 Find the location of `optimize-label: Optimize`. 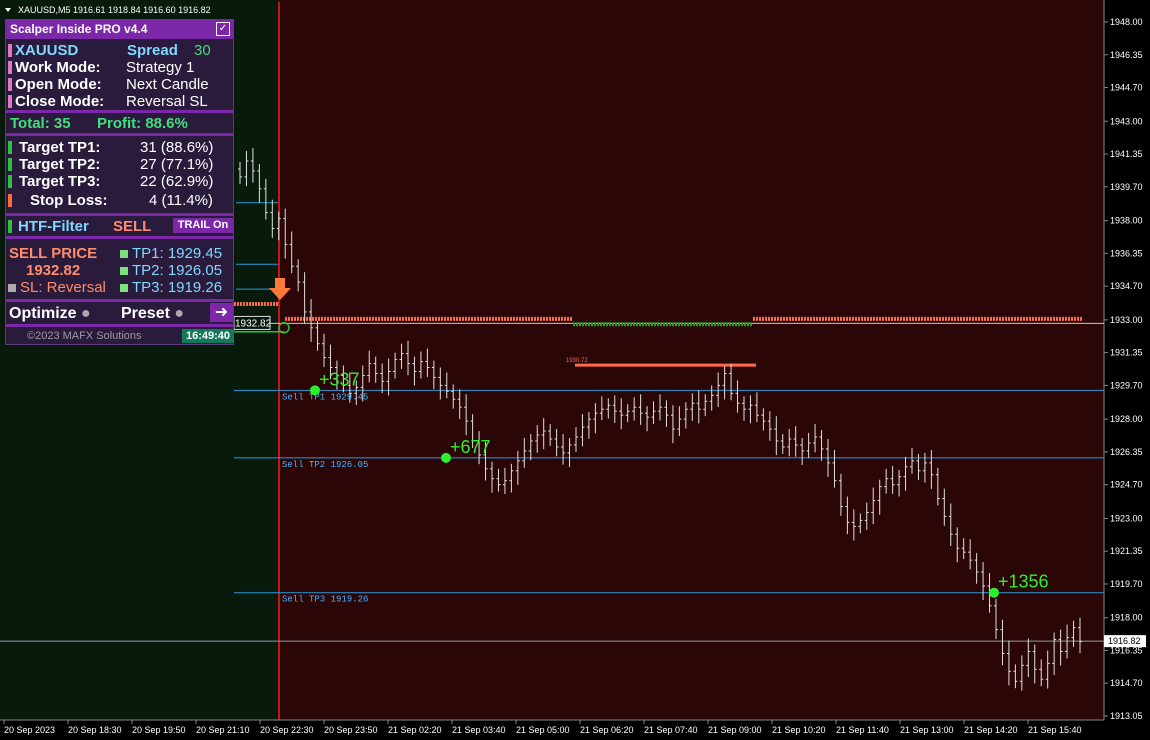

optimize-label: Optimize is located at coordinates (43, 313).